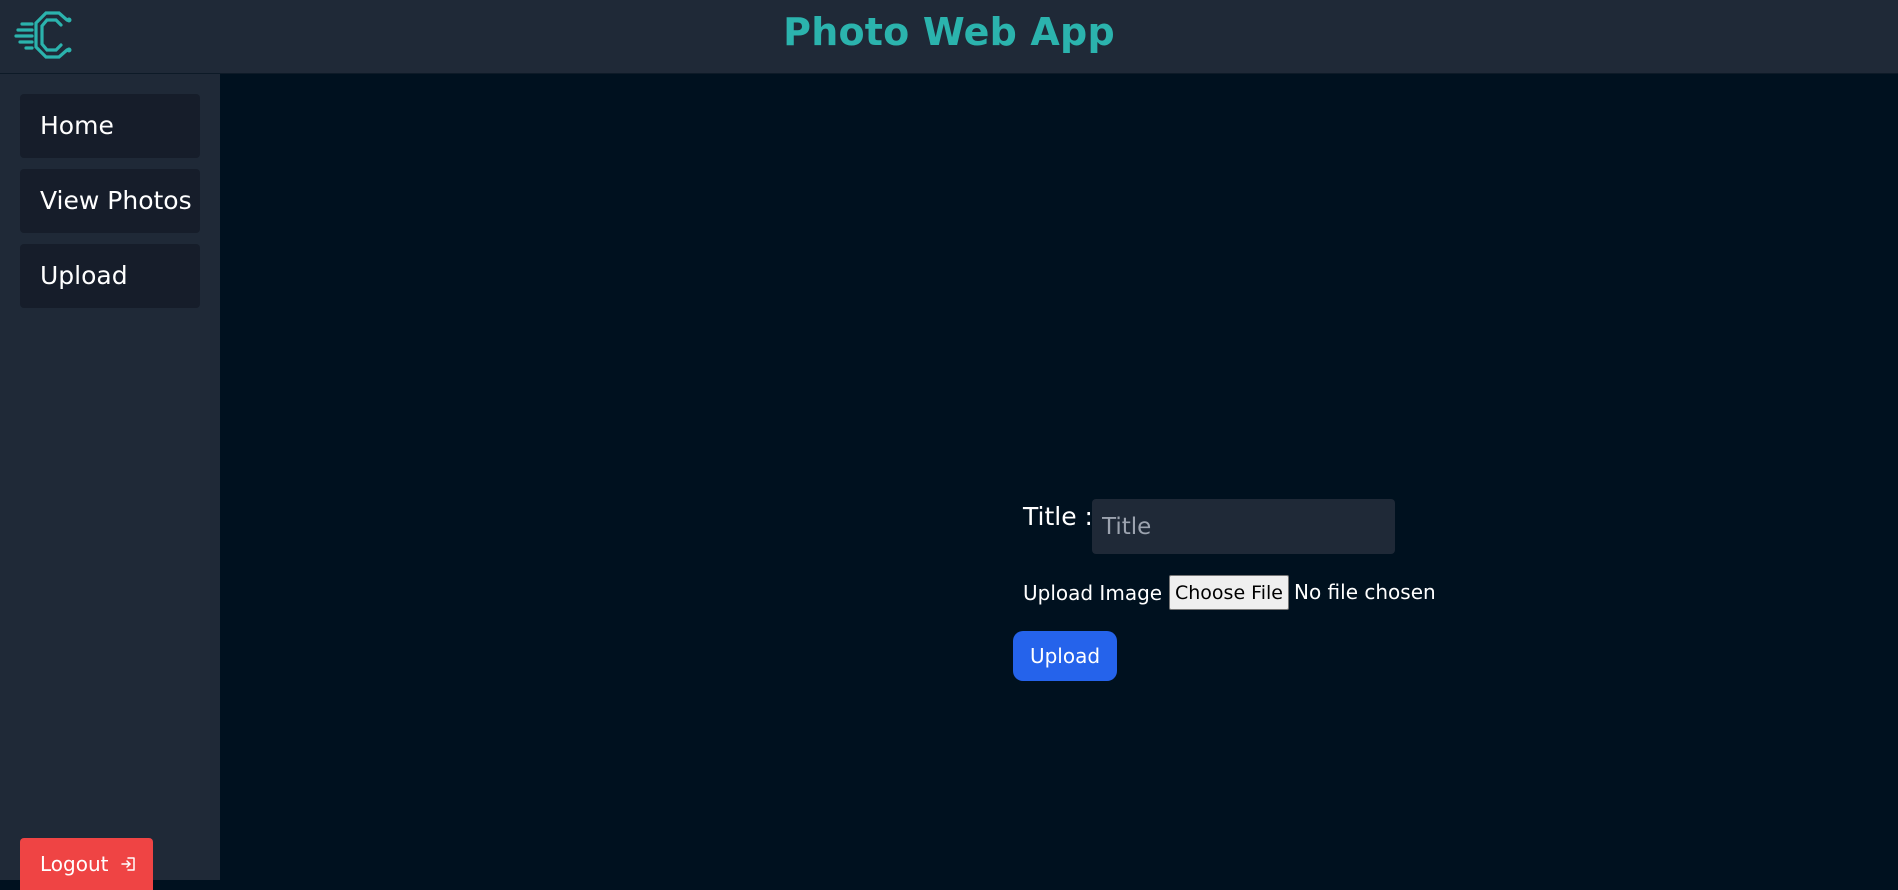 This screenshot has width=1898, height=890. Describe the element at coordinates (128, 864) in the screenshot. I see `logout-icon` at that location.